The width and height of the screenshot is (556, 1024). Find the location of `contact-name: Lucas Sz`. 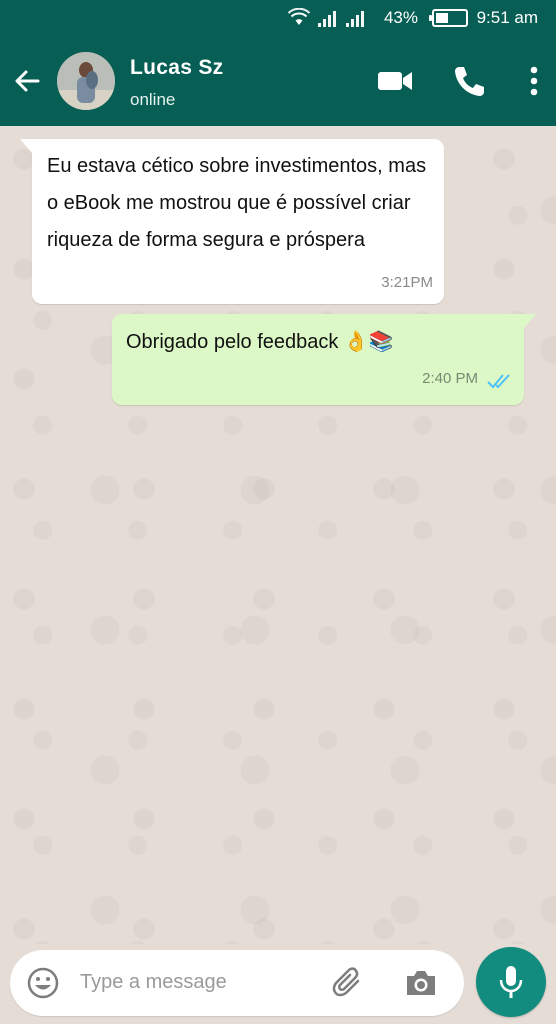

contact-name: Lucas Sz is located at coordinates (176, 68).